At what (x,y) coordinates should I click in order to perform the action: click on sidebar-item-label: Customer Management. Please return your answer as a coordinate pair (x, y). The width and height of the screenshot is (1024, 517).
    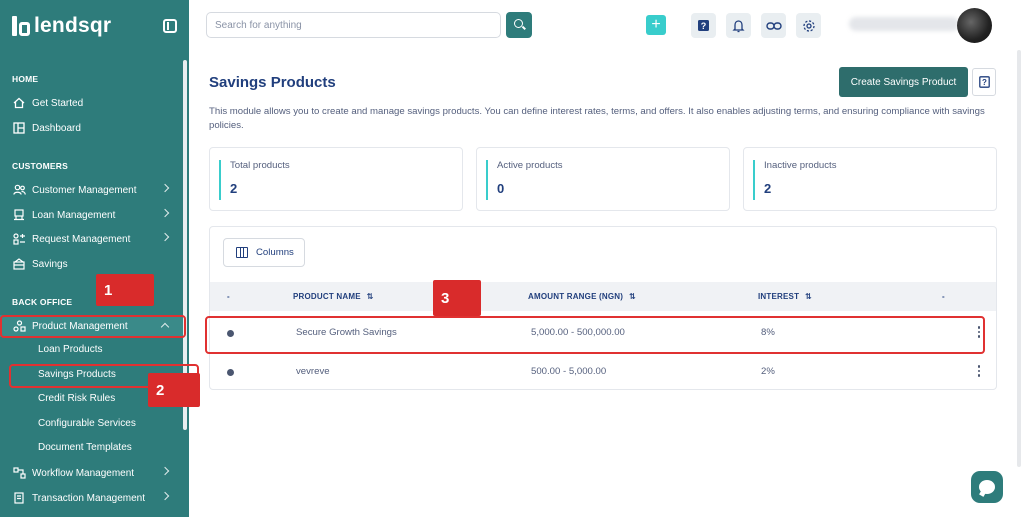
    Looking at the image, I should click on (84, 190).